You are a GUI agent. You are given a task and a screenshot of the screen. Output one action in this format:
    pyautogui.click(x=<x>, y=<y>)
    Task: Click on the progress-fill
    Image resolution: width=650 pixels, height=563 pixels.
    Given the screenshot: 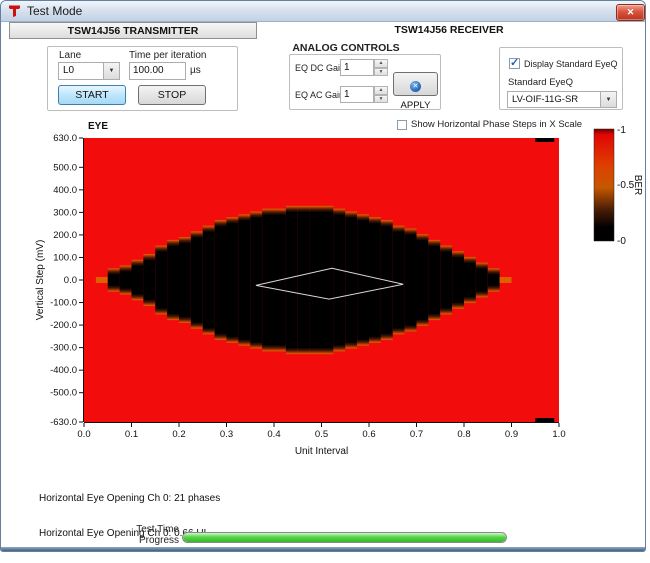 What is the action you would take?
    pyautogui.click(x=344, y=537)
    